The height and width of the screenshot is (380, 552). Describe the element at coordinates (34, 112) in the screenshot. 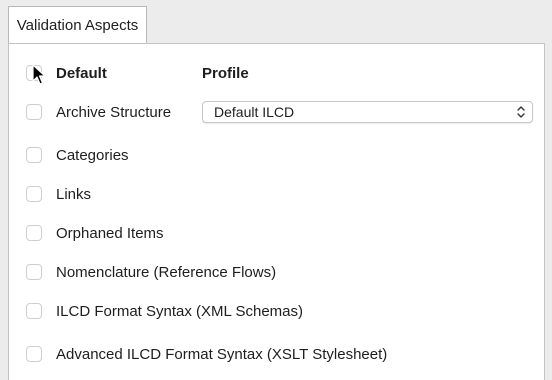

I see `archive-structure-checkbox` at that location.